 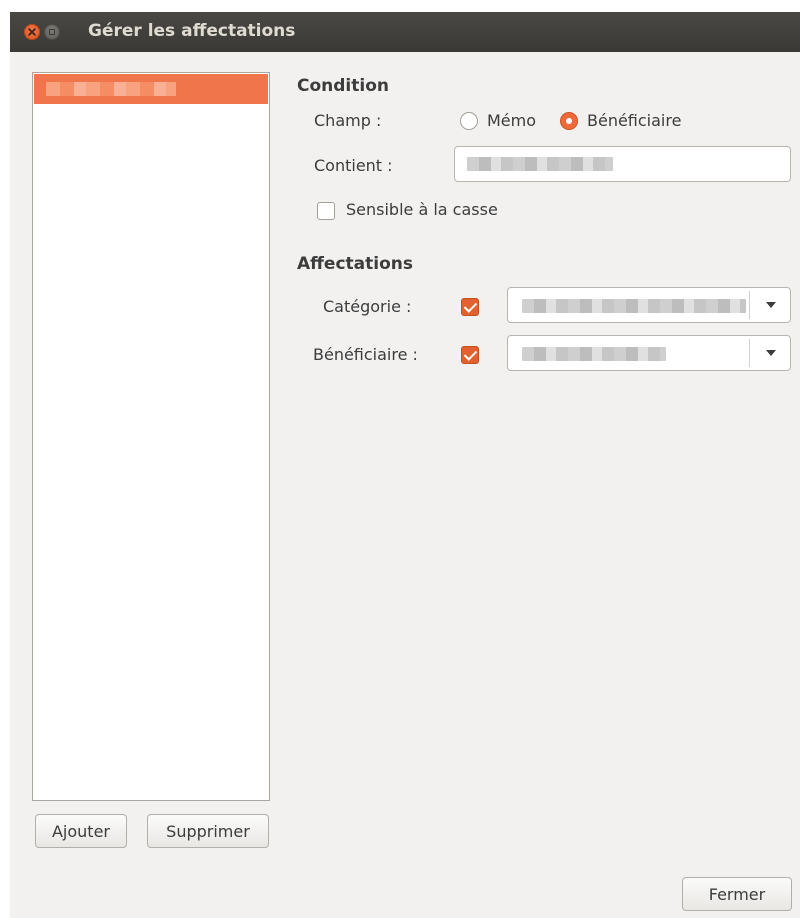 I want to click on condition-heading: Condition, so click(x=343, y=86).